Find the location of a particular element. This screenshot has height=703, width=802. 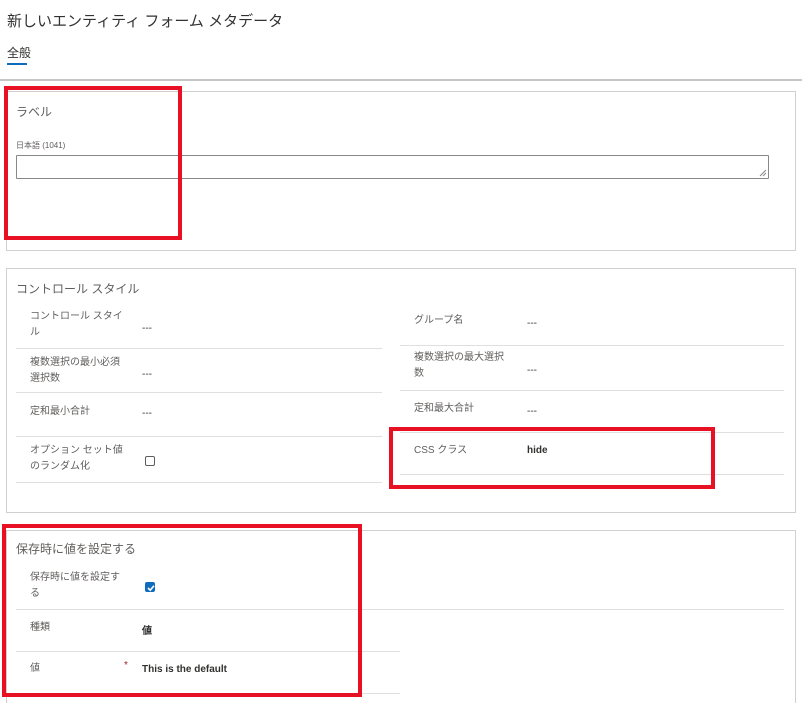

min-required-value: --- is located at coordinates (147, 374).